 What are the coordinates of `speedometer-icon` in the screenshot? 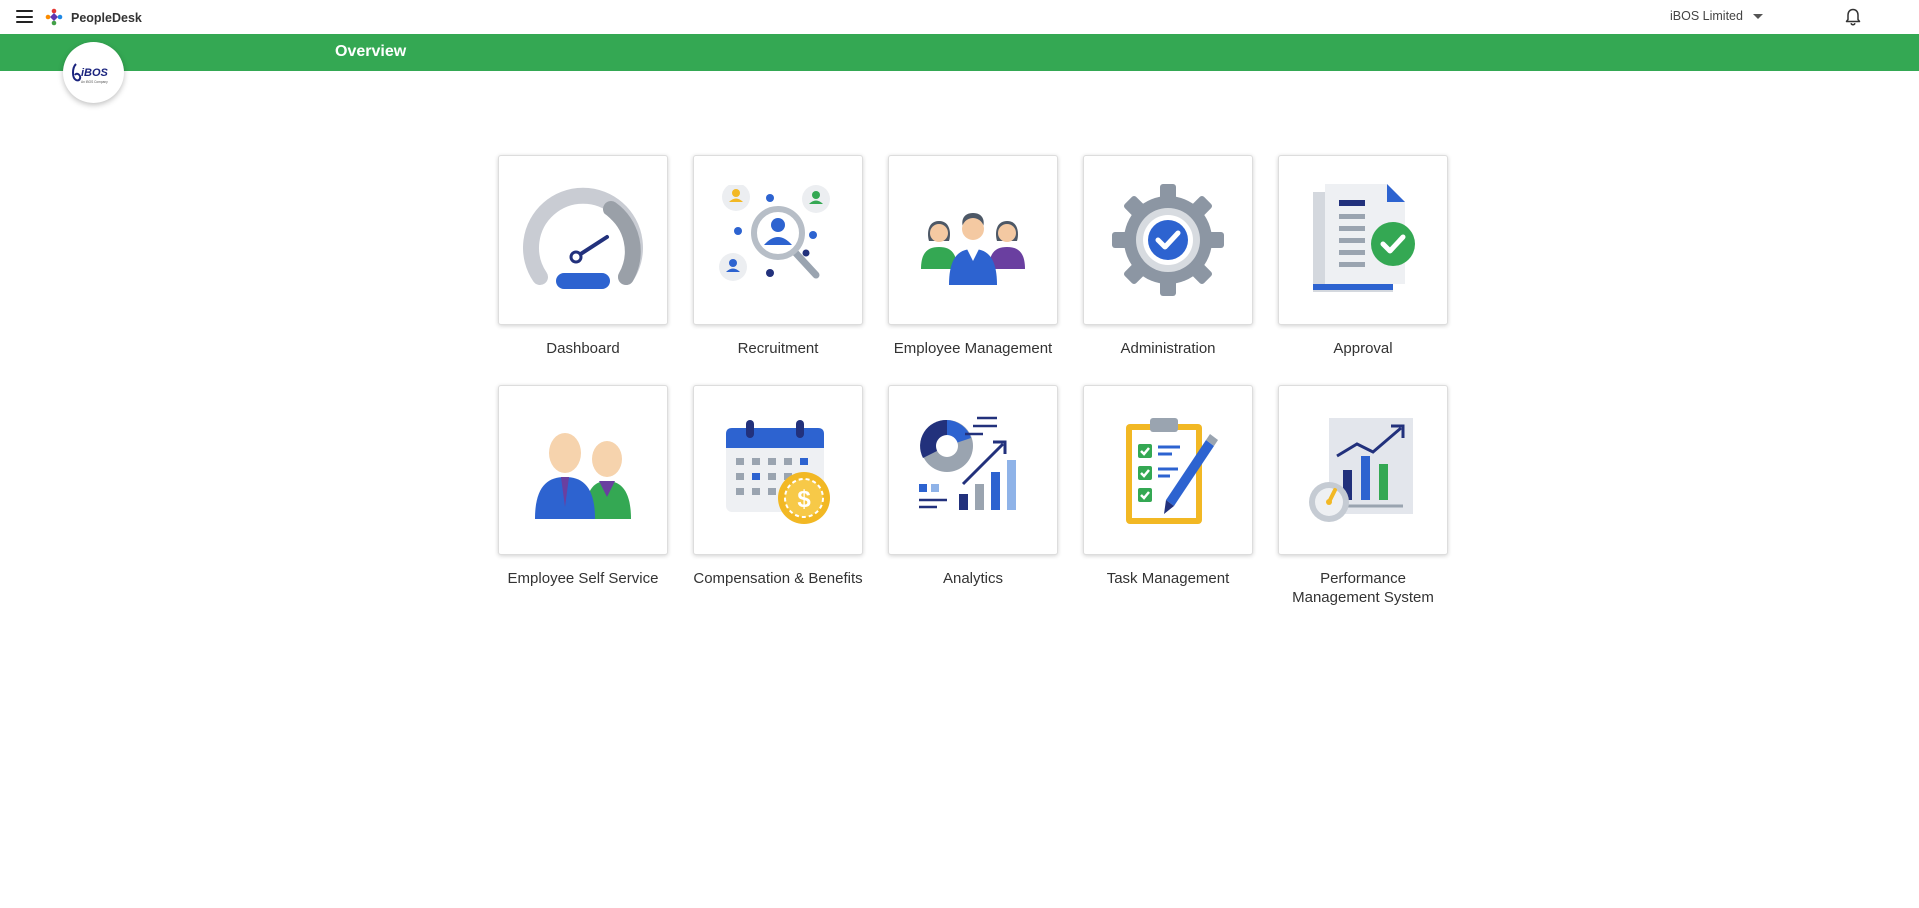 It's located at (583, 238).